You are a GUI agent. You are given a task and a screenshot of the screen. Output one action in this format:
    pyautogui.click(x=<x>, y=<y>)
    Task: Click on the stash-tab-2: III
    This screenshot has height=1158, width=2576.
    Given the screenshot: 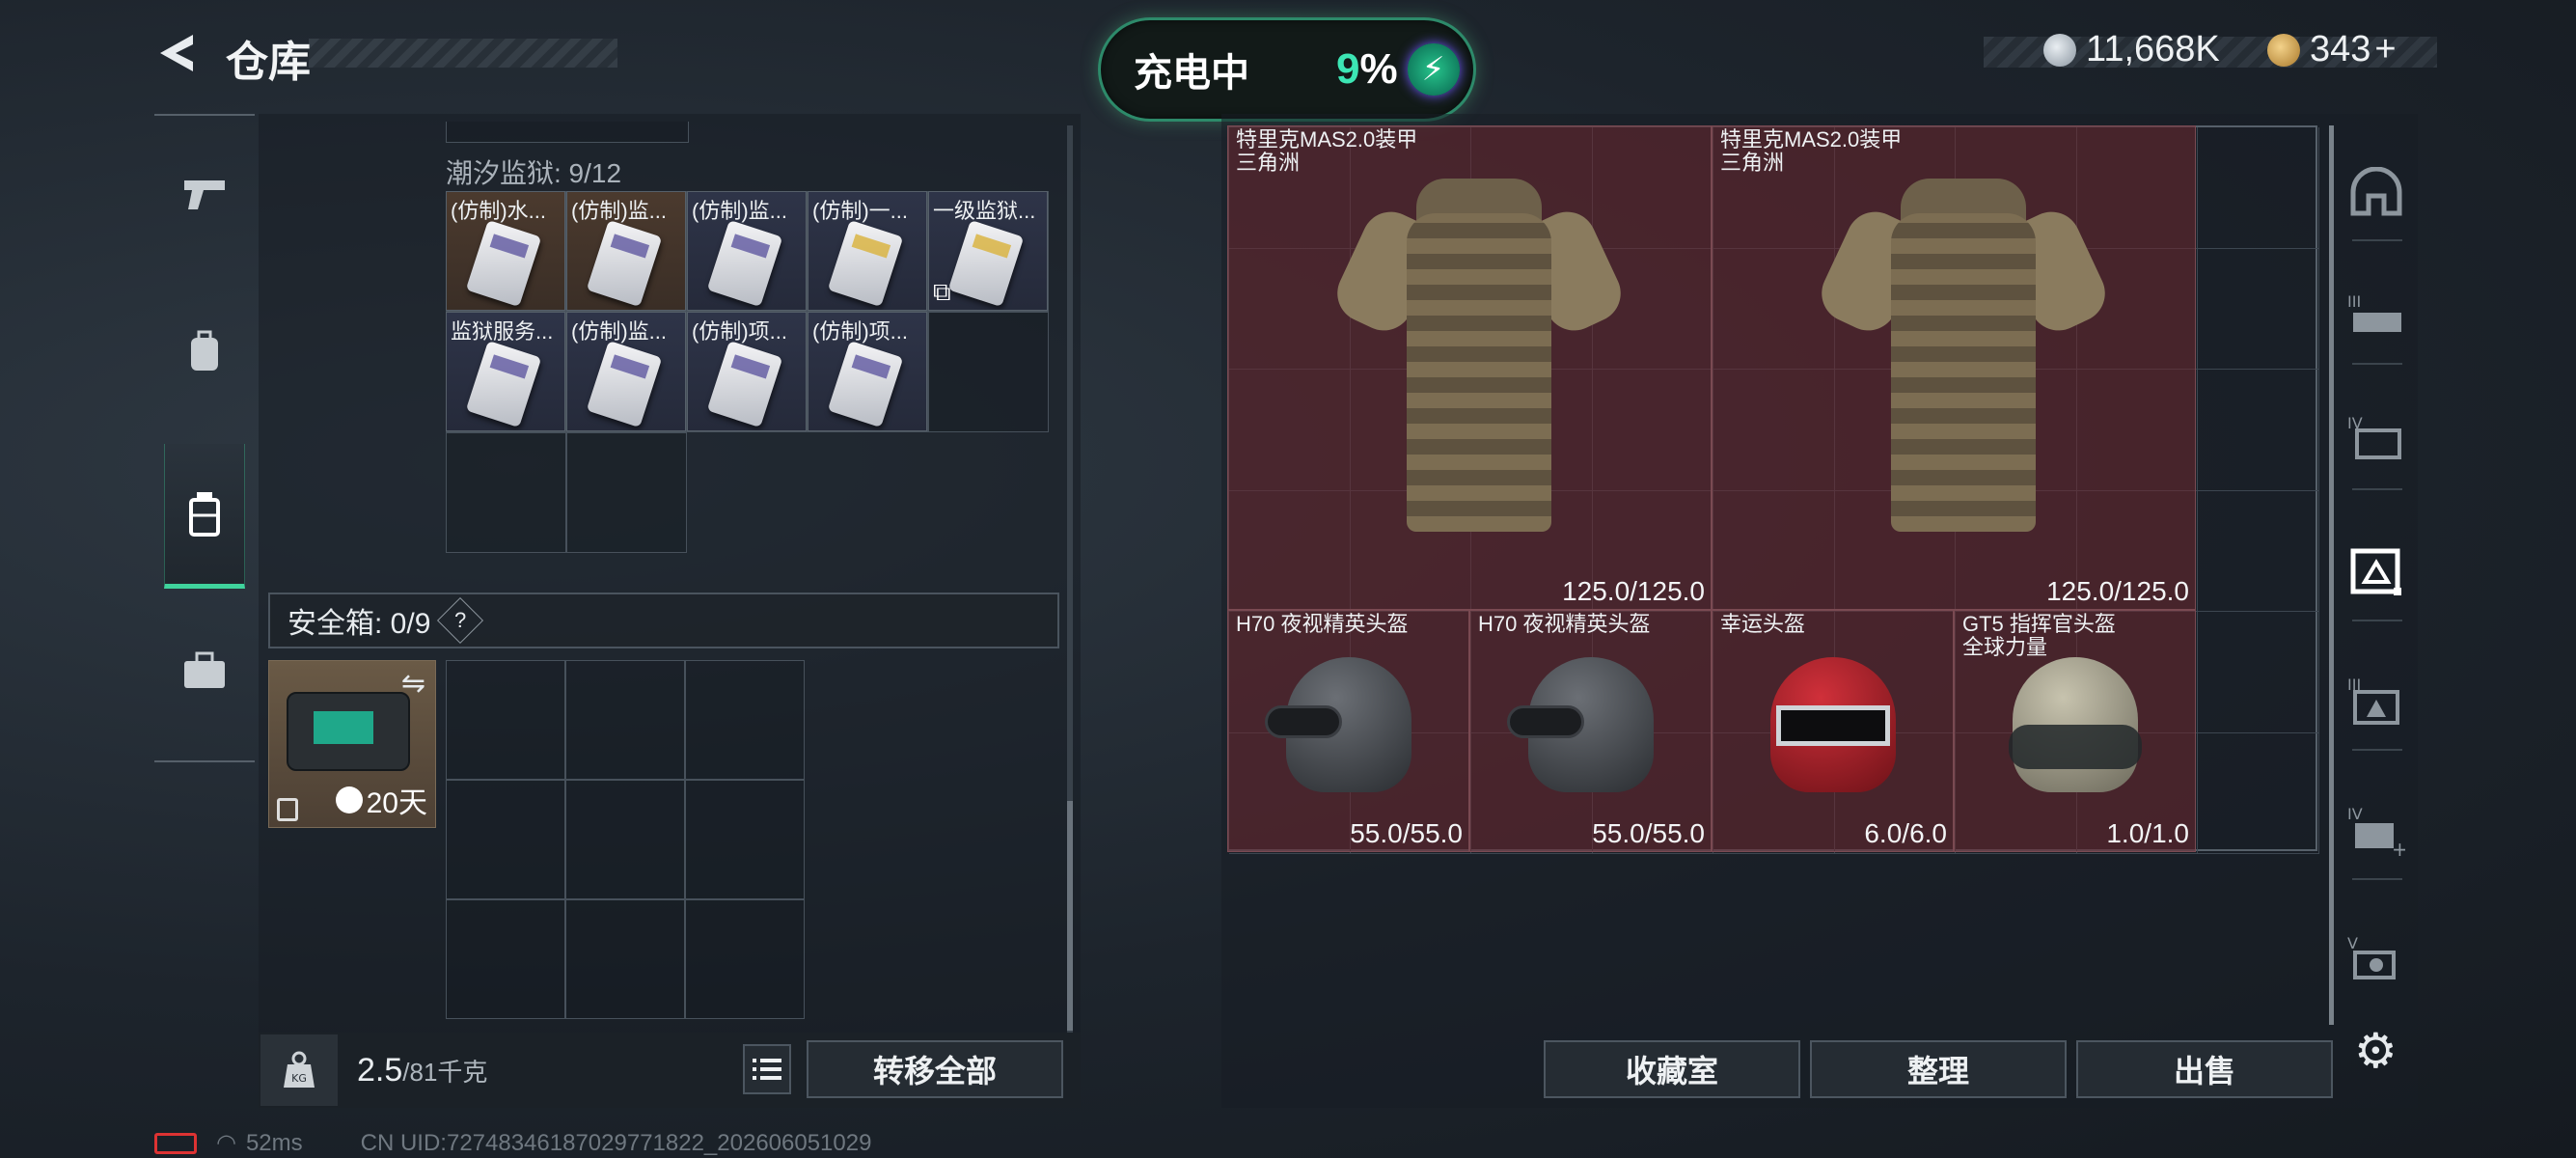 What is the action you would take?
    pyautogui.click(x=2376, y=315)
    